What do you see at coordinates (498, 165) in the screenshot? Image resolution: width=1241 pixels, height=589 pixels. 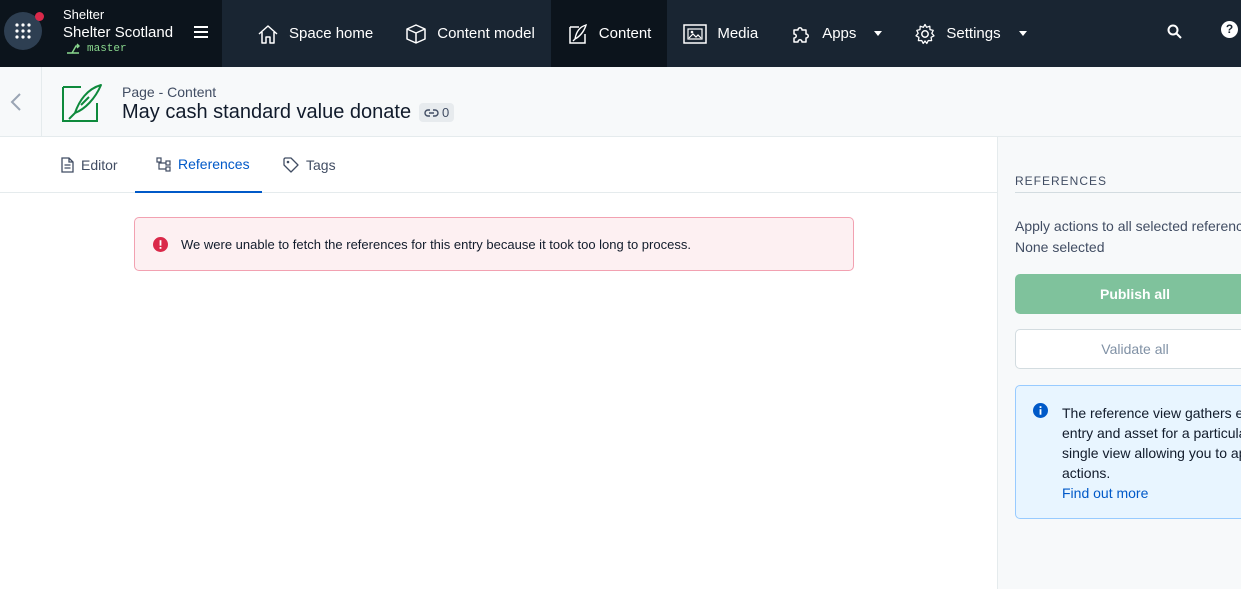 I see `entry-tabs: Editor References Tags` at bounding box center [498, 165].